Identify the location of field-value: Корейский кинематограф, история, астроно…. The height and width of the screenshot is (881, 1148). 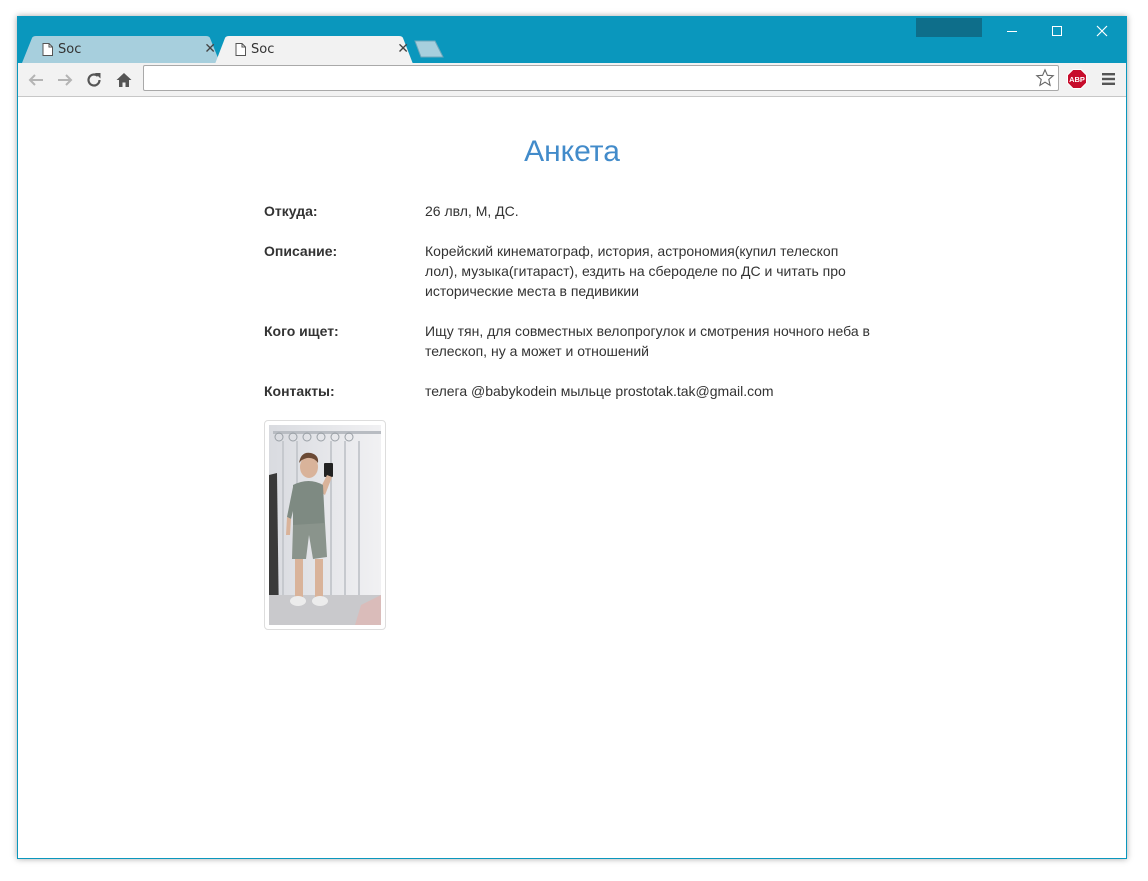
(635, 271).